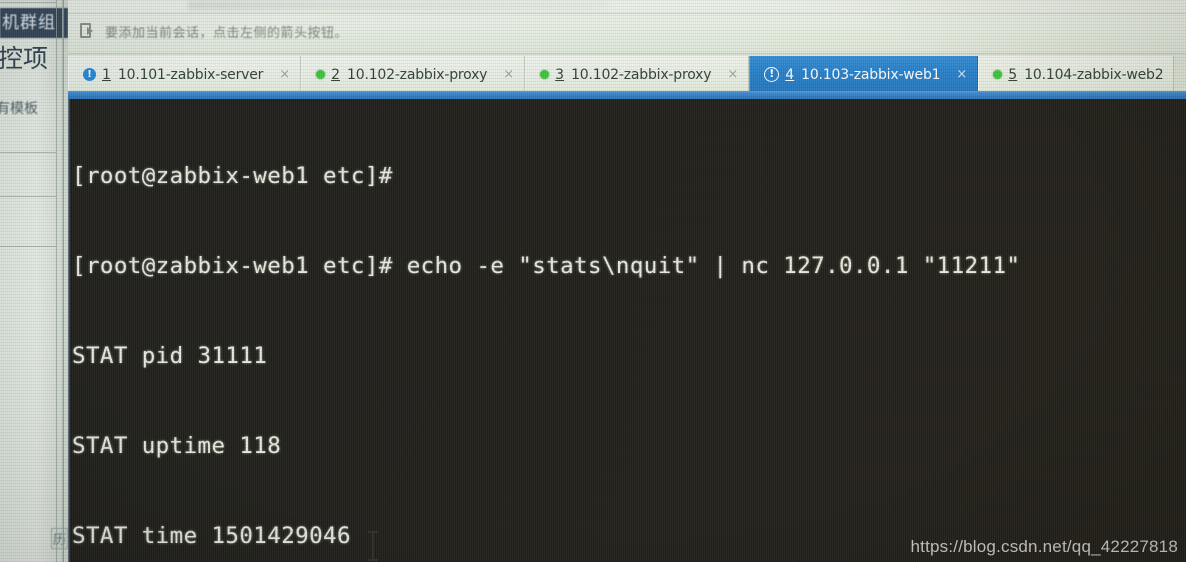 The image size is (1186, 562). I want to click on session-tab-3-index: 3, so click(560, 74).